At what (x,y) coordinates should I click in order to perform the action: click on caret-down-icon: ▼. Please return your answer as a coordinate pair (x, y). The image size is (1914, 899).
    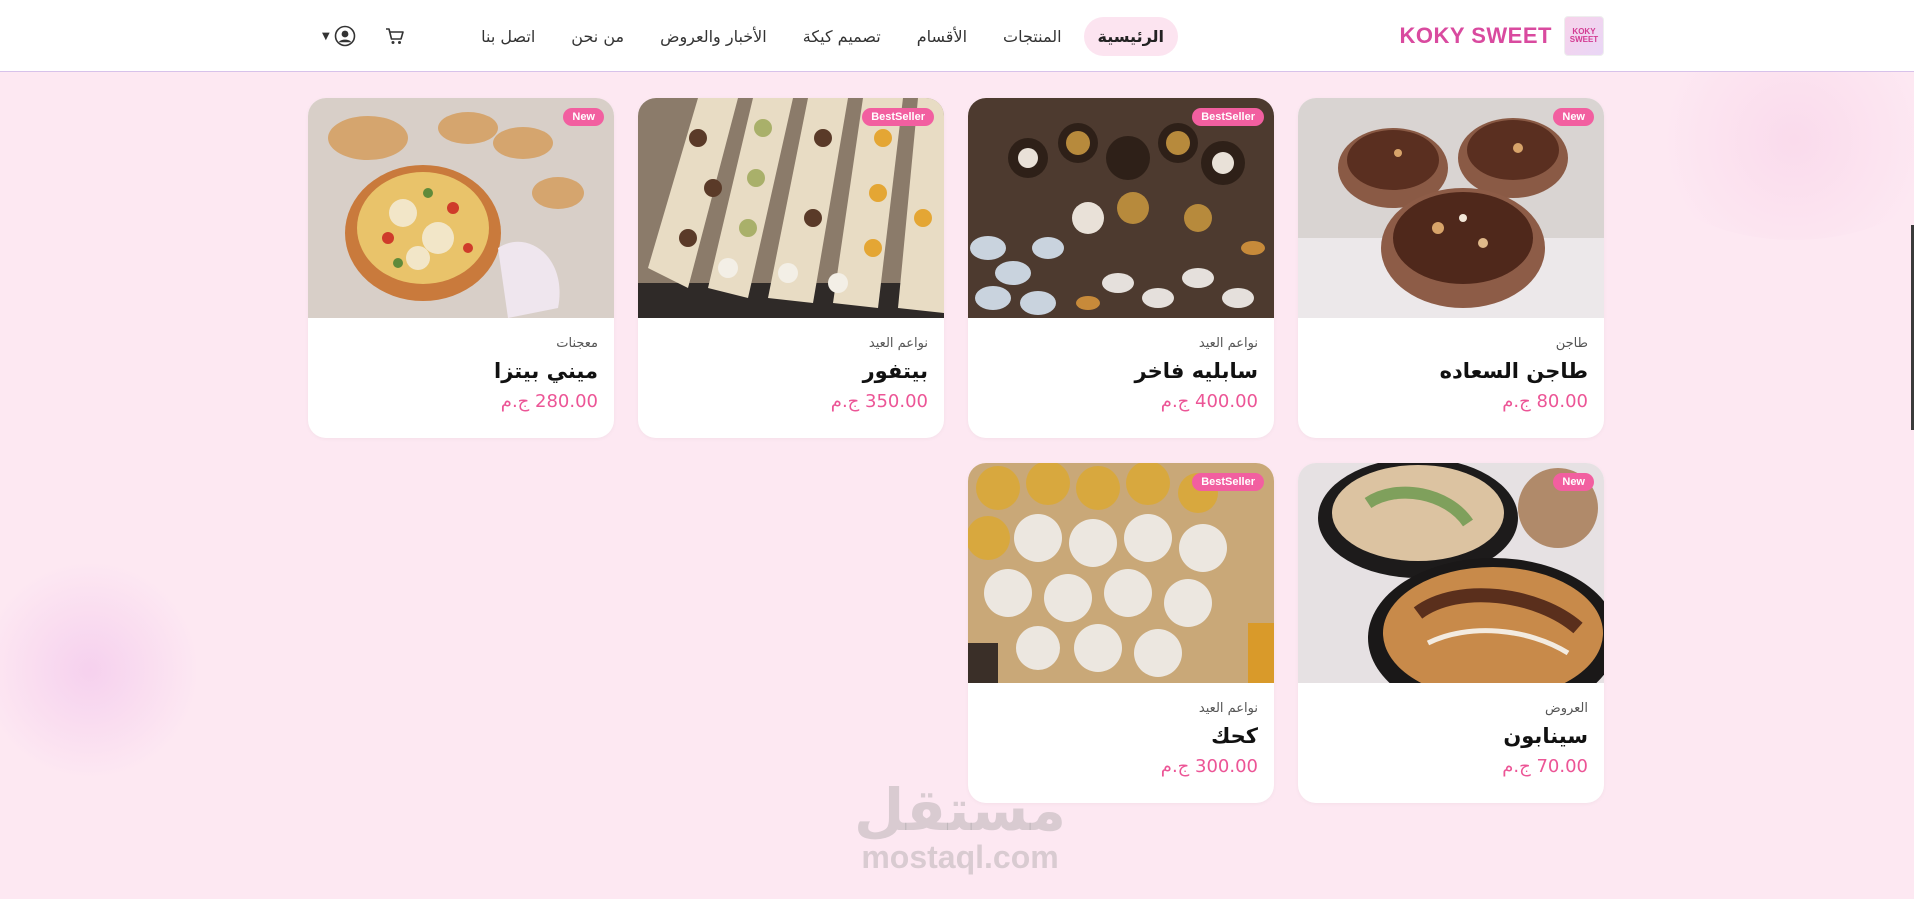
    Looking at the image, I should click on (326, 36).